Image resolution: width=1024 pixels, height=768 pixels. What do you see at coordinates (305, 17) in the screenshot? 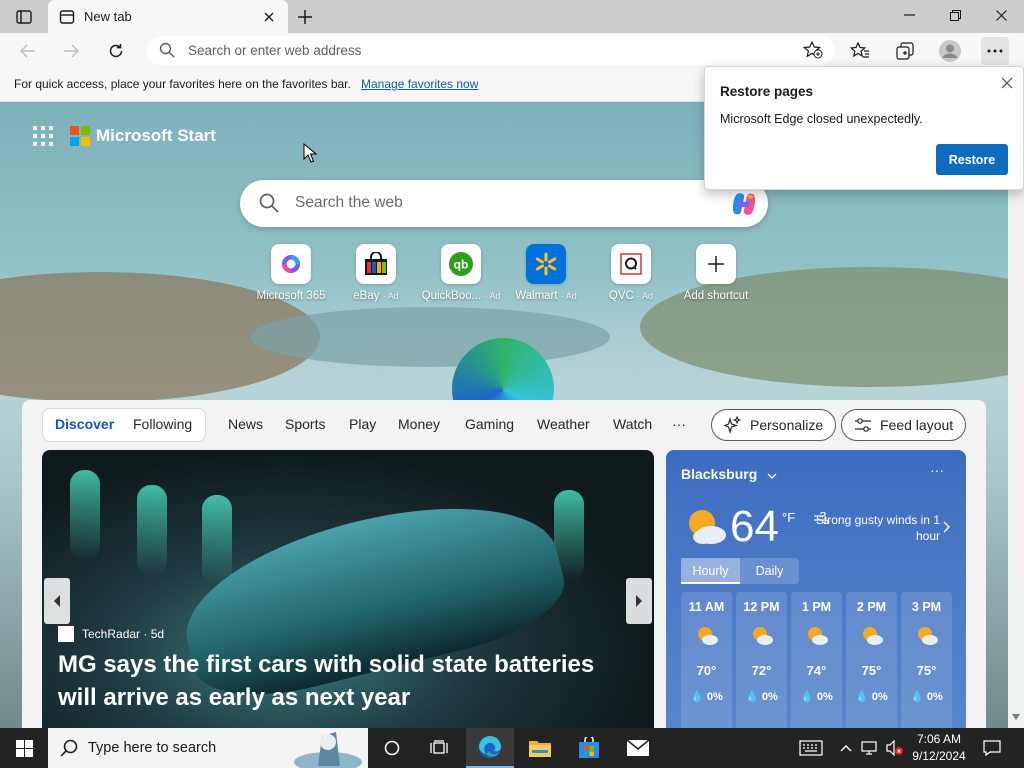
I see `new-tab-button` at bounding box center [305, 17].